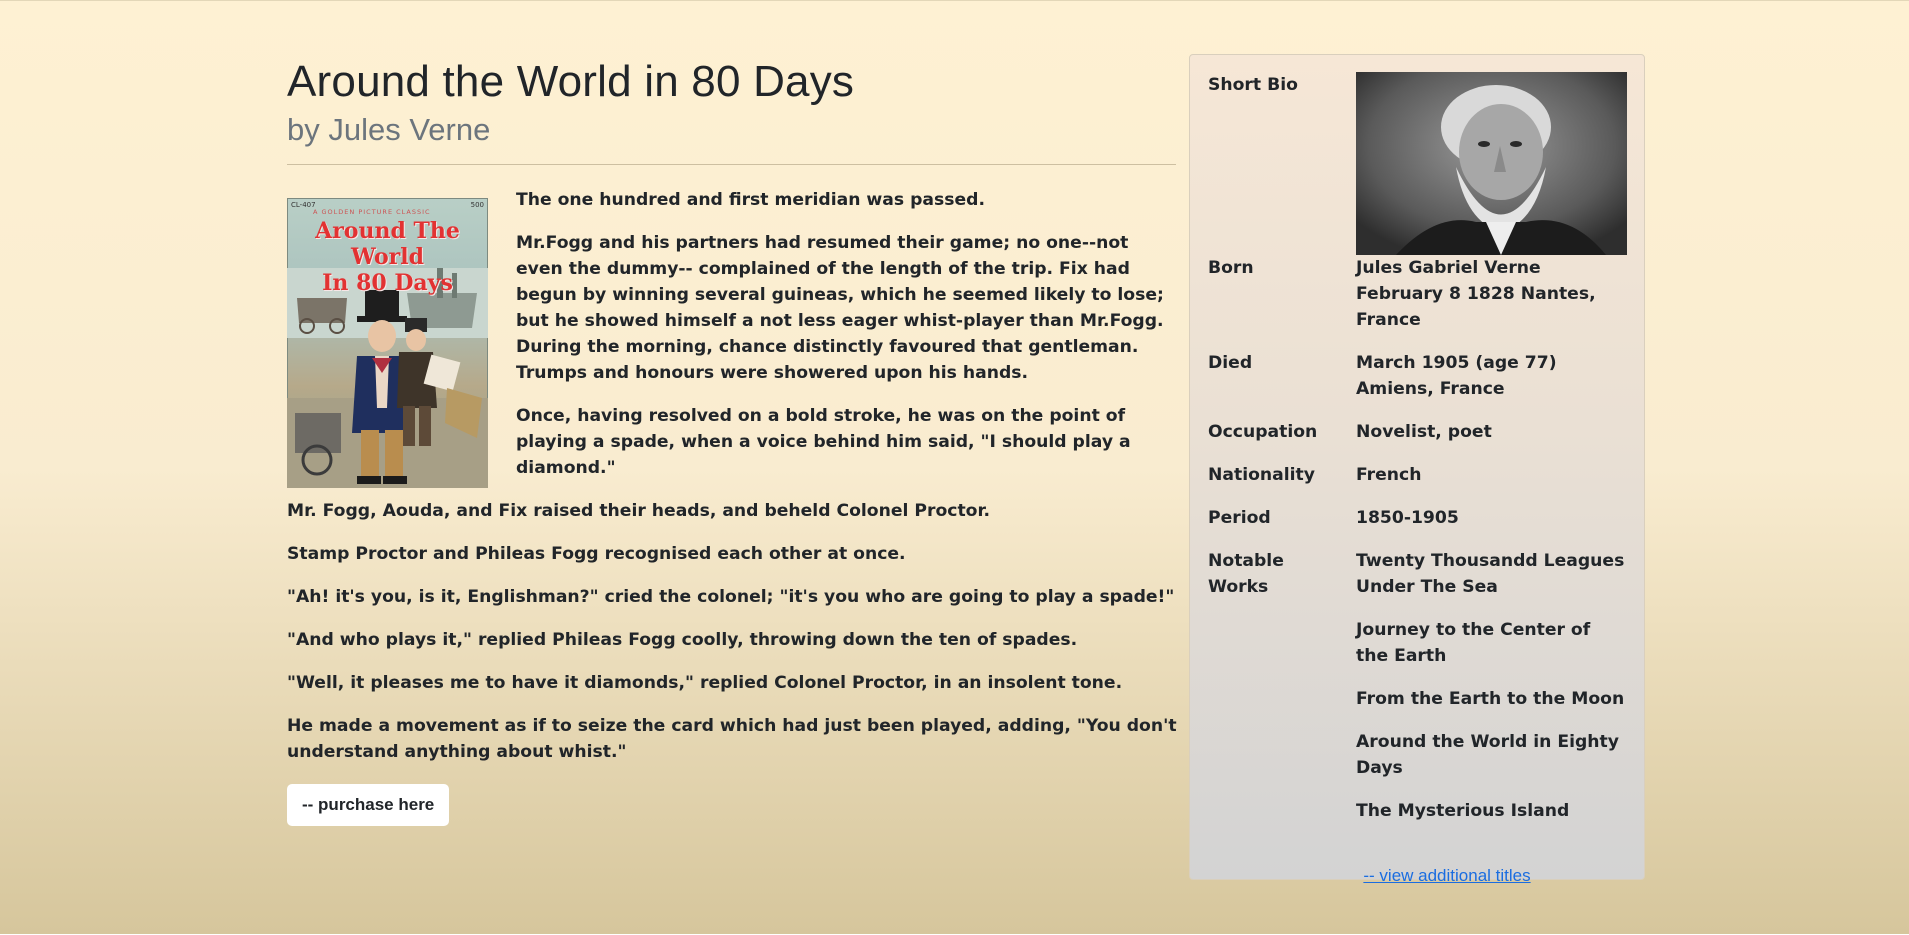 The width and height of the screenshot is (1909, 935). What do you see at coordinates (1239, 518) in the screenshot?
I see `period-label: Period` at bounding box center [1239, 518].